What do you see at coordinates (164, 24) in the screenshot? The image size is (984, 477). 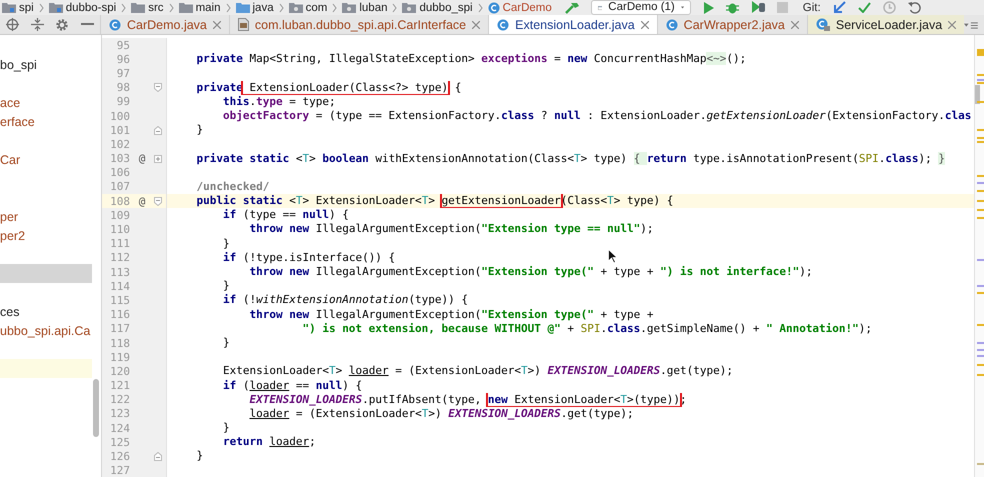 I see `editor-tab: CarDemo.java` at bounding box center [164, 24].